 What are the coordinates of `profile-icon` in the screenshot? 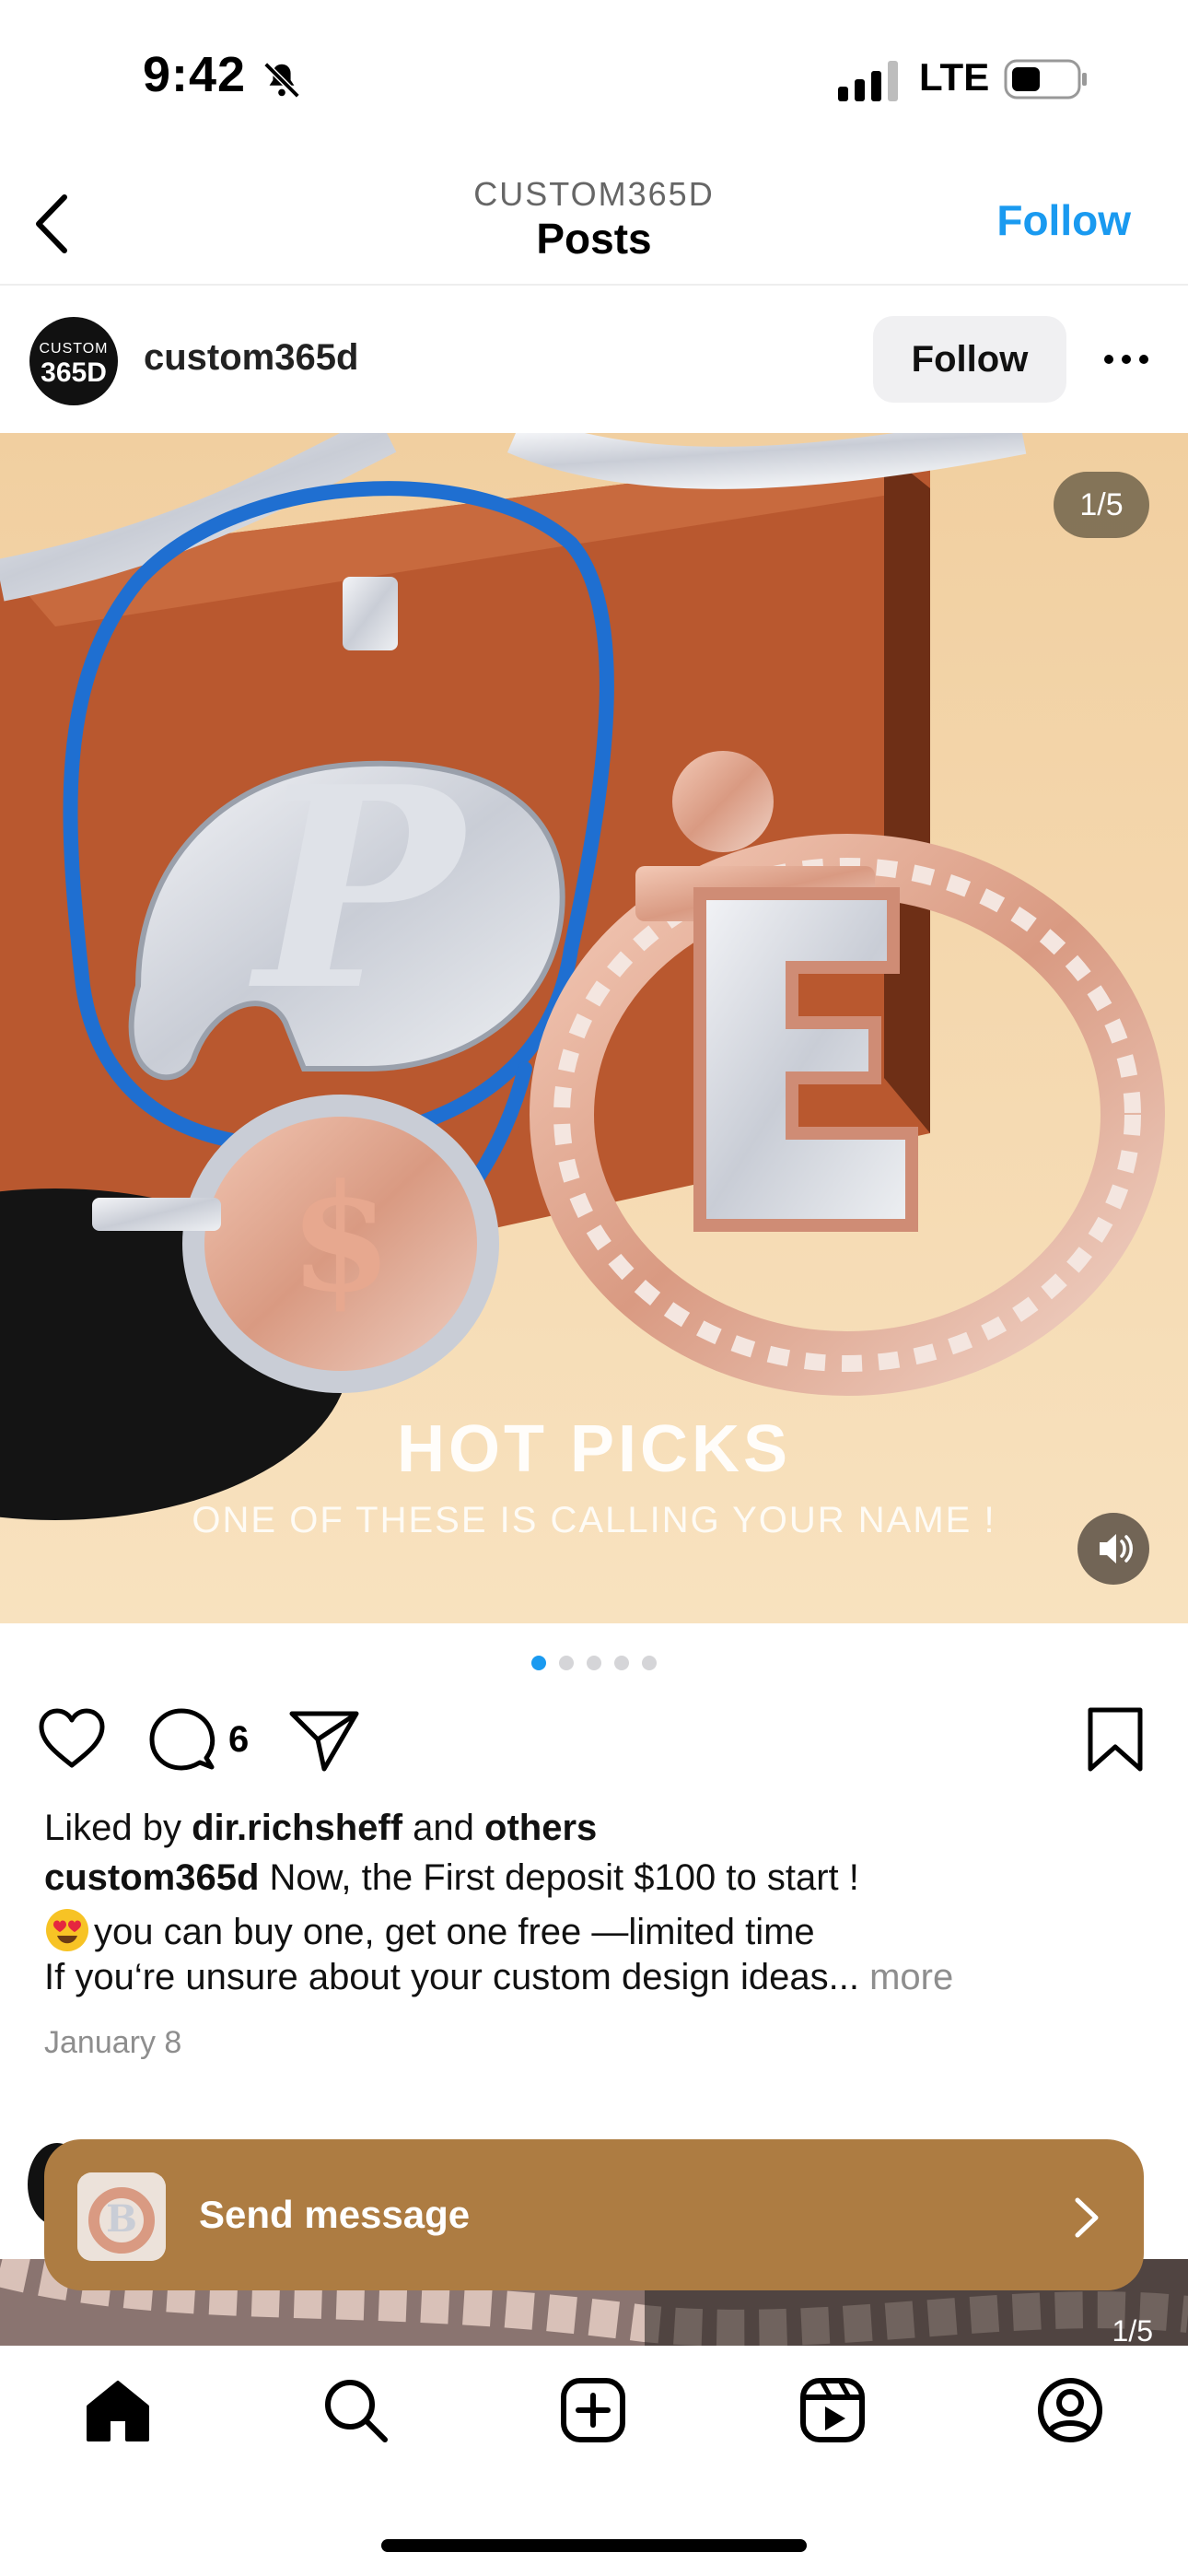 It's located at (1070, 2410).